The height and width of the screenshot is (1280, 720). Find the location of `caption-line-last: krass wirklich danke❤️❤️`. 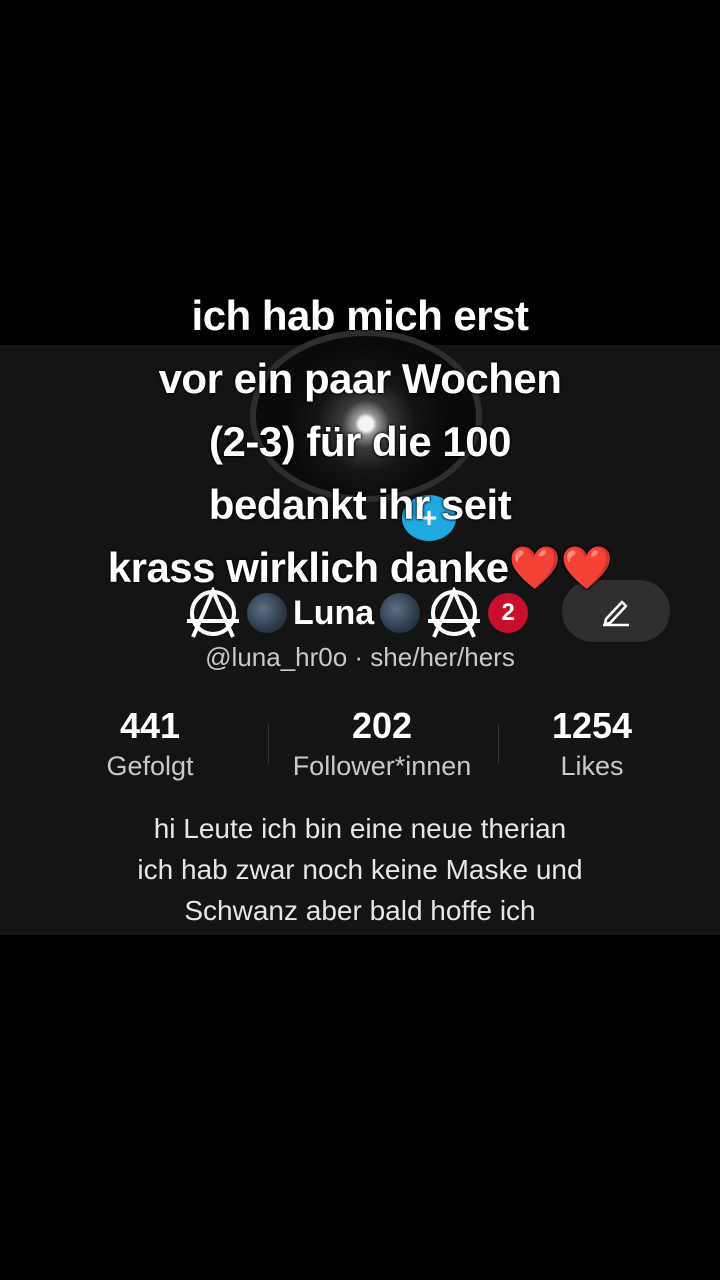

caption-line-last: krass wirklich danke❤️❤️ is located at coordinates (360, 567).